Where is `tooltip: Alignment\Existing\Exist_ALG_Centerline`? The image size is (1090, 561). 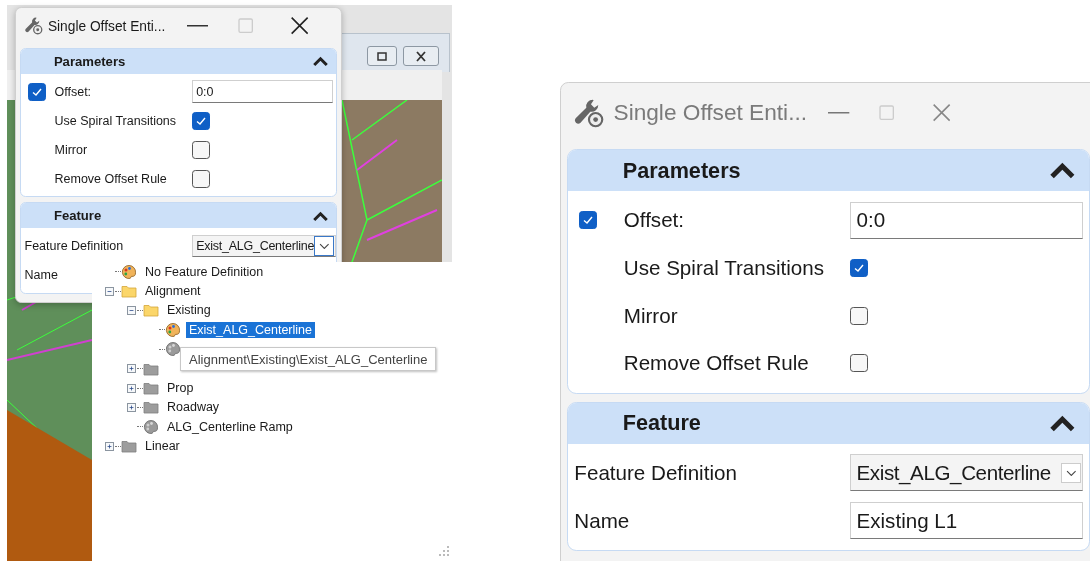
tooltip: Alignment\Existing\Exist_ALG_Centerline is located at coordinates (308, 359).